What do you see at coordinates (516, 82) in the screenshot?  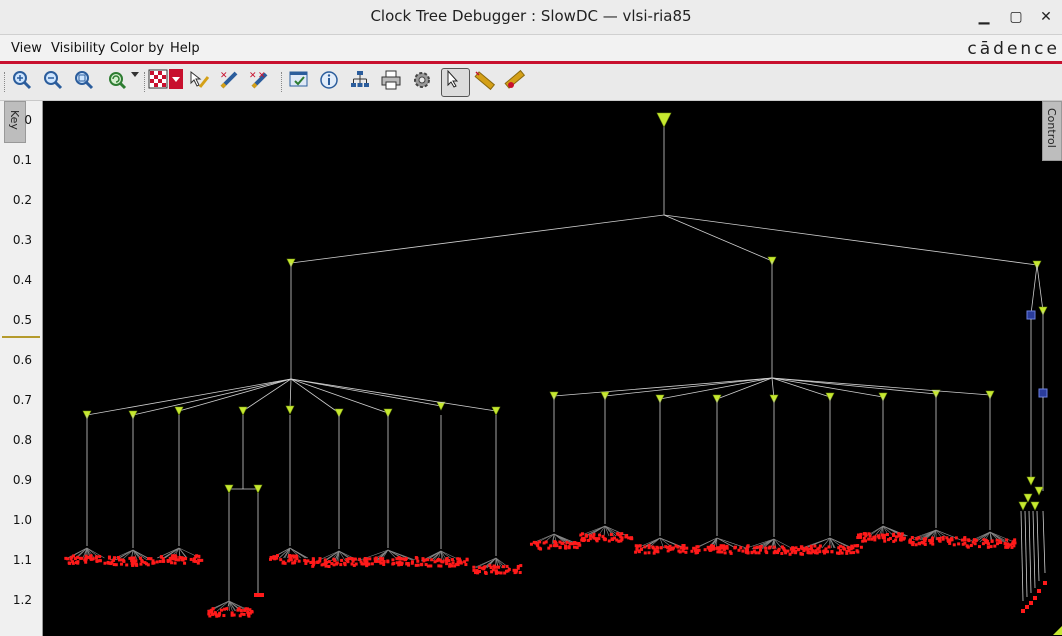 I see `ruler-clear-icon` at bounding box center [516, 82].